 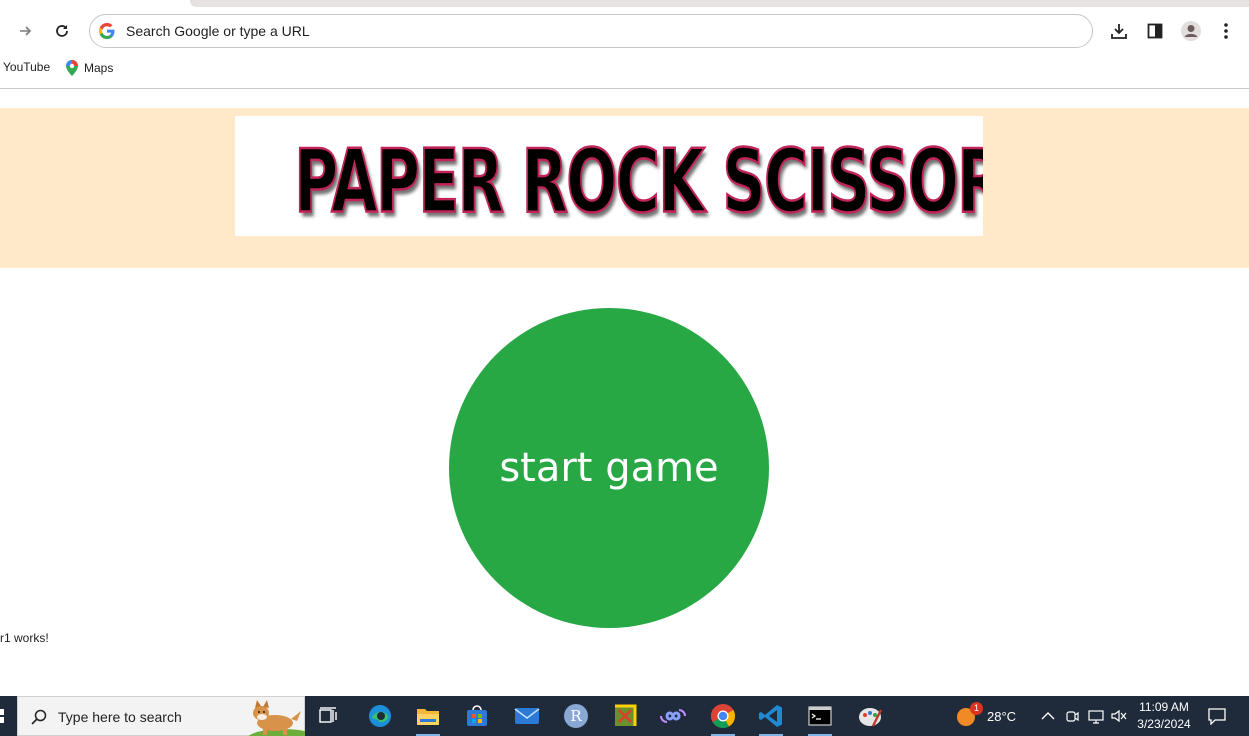 I want to click on folder-icon, so click(x=428, y=717).